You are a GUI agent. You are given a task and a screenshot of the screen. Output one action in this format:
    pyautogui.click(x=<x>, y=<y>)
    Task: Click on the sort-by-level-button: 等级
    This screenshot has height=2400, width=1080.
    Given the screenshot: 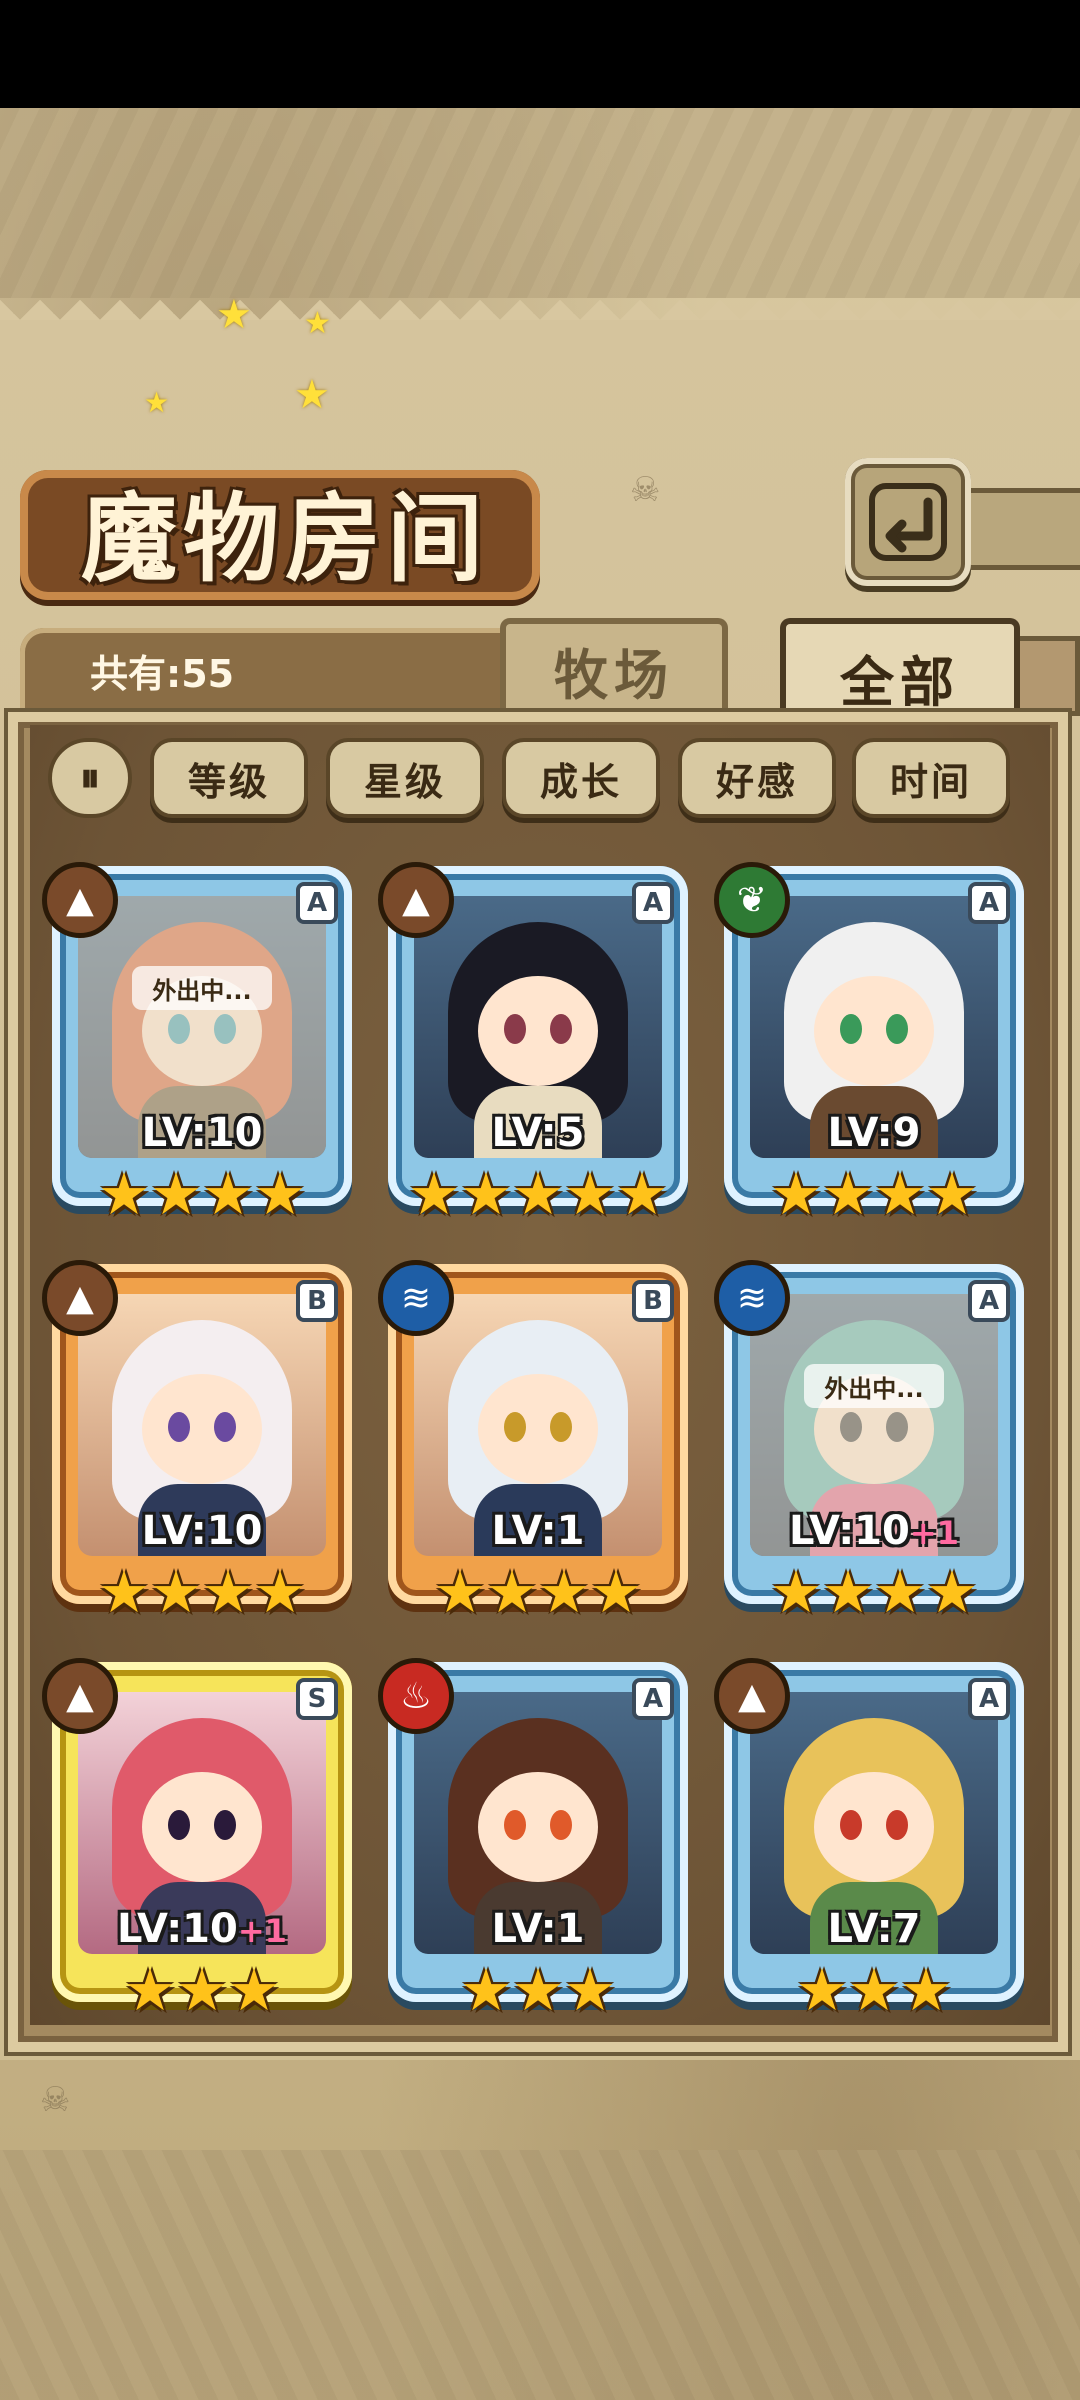 What is the action you would take?
    pyautogui.click(x=229, y=778)
    